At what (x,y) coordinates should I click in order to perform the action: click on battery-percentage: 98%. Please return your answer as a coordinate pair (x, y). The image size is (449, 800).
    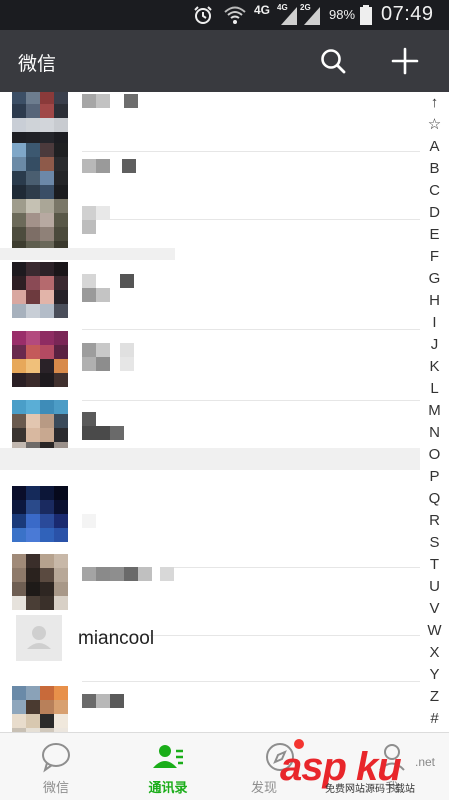
    Looking at the image, I should click on (342, 14).